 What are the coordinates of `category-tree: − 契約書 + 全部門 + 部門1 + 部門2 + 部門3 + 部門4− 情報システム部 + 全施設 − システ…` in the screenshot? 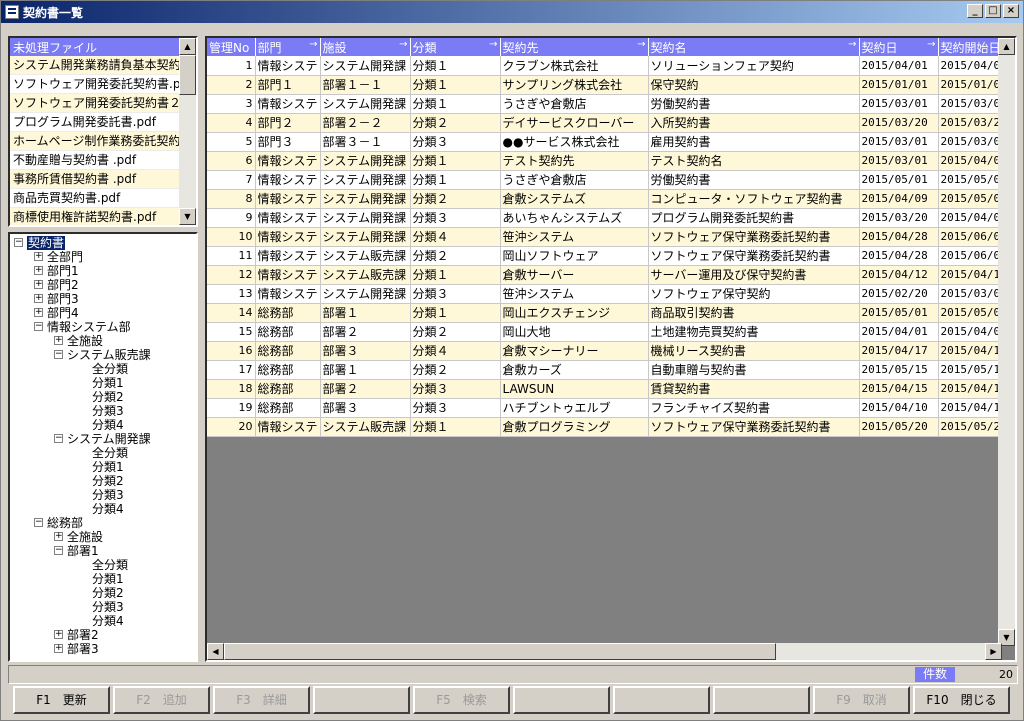 It's located at (103, 447).